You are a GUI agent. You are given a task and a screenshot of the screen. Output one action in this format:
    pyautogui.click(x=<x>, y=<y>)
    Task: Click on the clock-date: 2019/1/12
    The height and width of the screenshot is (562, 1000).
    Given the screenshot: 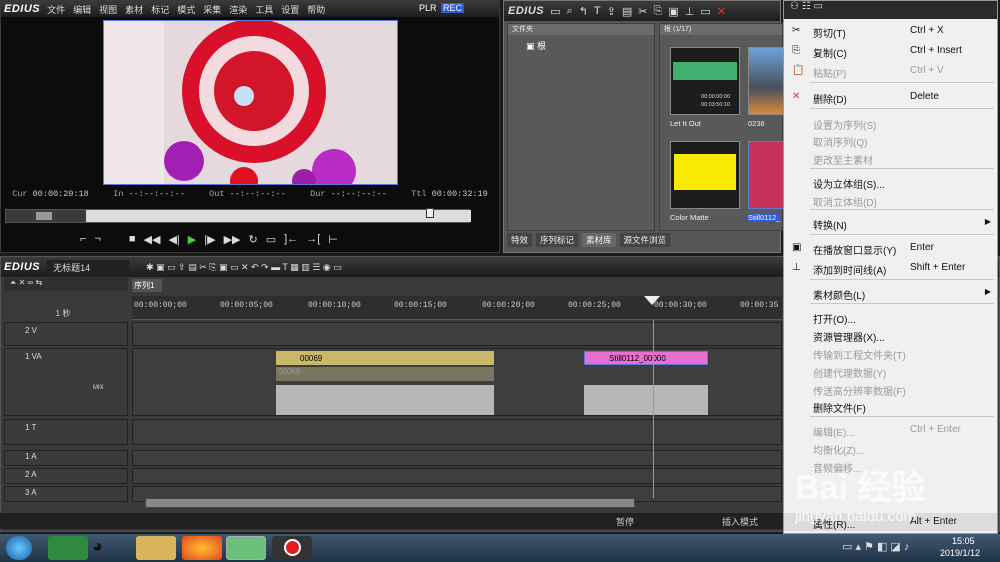 What is the action you would take?
    pyautogui.click(x=960, y=553)
    